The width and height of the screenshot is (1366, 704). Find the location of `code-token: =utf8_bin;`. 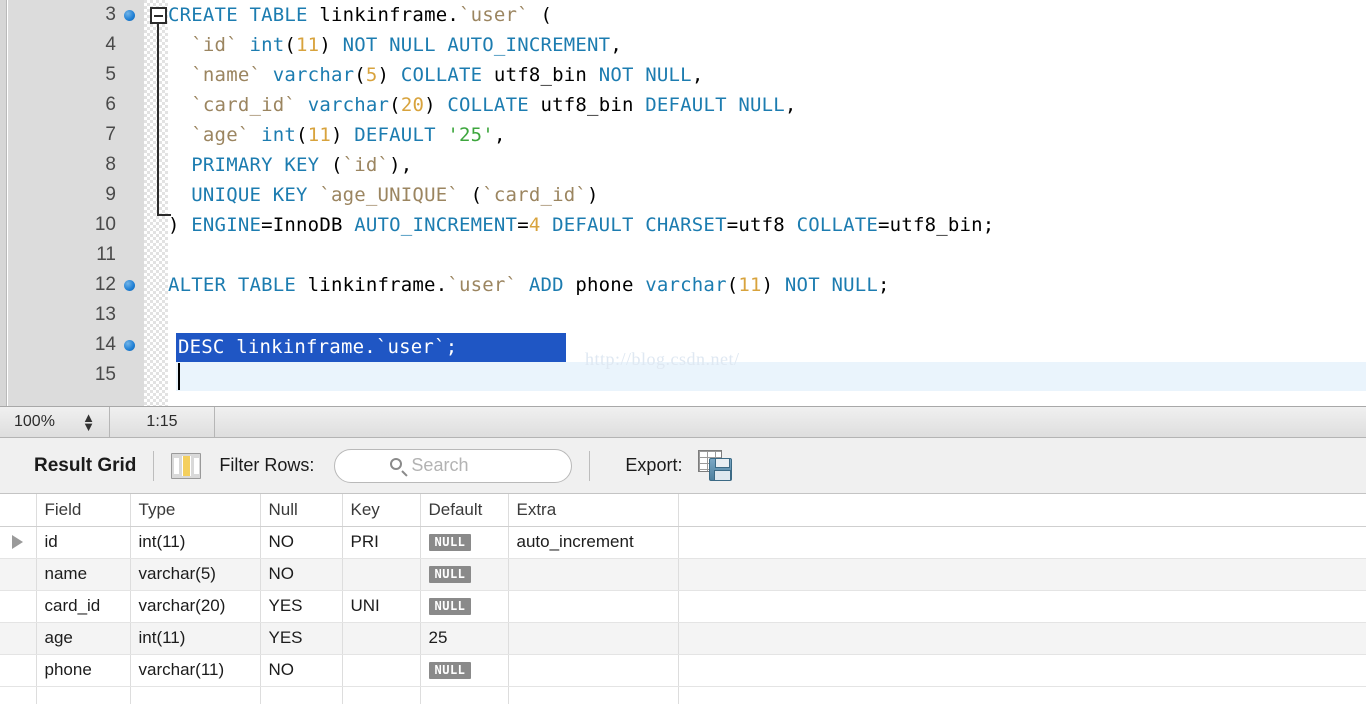

code-token: =utf8_bin; is located at coordinates (936, 225).